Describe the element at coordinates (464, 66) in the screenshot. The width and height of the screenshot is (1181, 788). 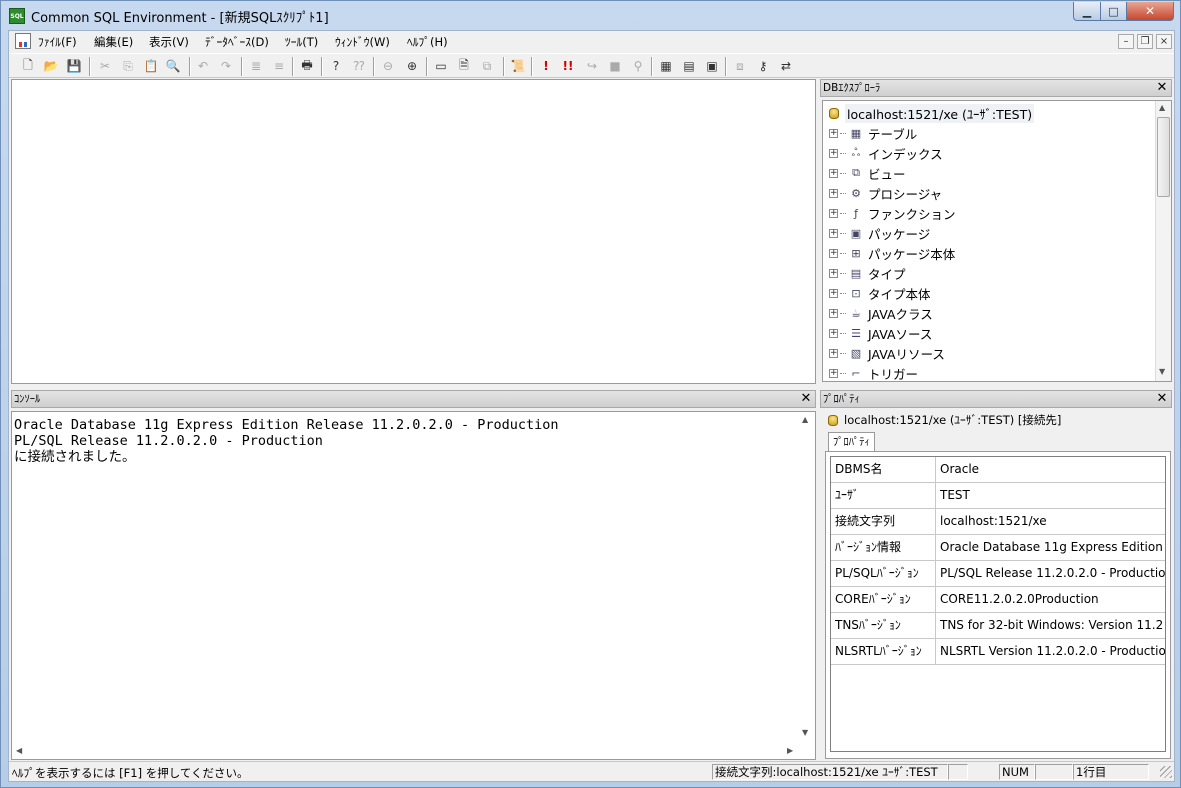
I see `document-icon: 🗎` at that location.